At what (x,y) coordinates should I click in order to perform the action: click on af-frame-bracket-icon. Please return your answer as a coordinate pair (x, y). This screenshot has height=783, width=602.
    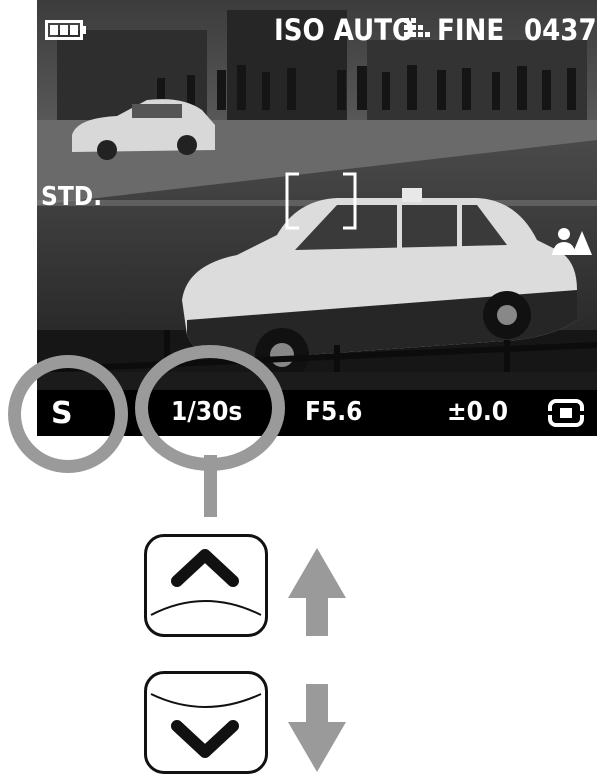
    Looking at the image, I should click on (321, 201).